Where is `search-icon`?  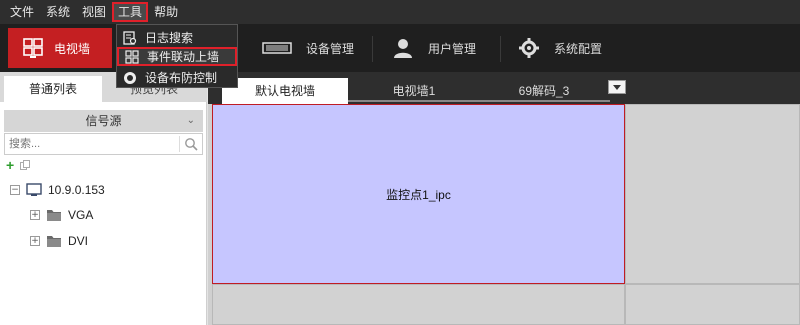
search-icon is located at coordinates (191, 144).